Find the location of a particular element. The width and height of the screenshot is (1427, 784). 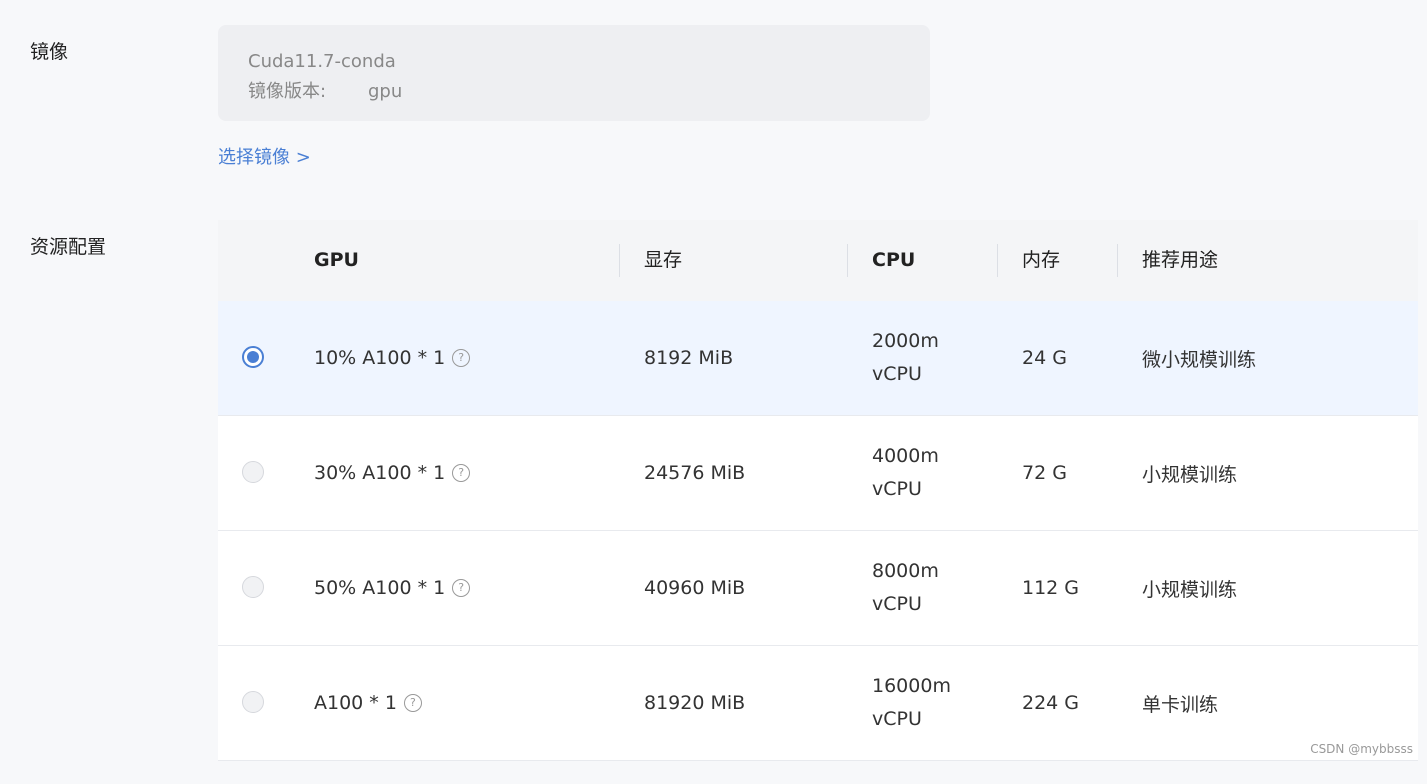

cpu-value: 16000m is located at coordinates (911, 686).